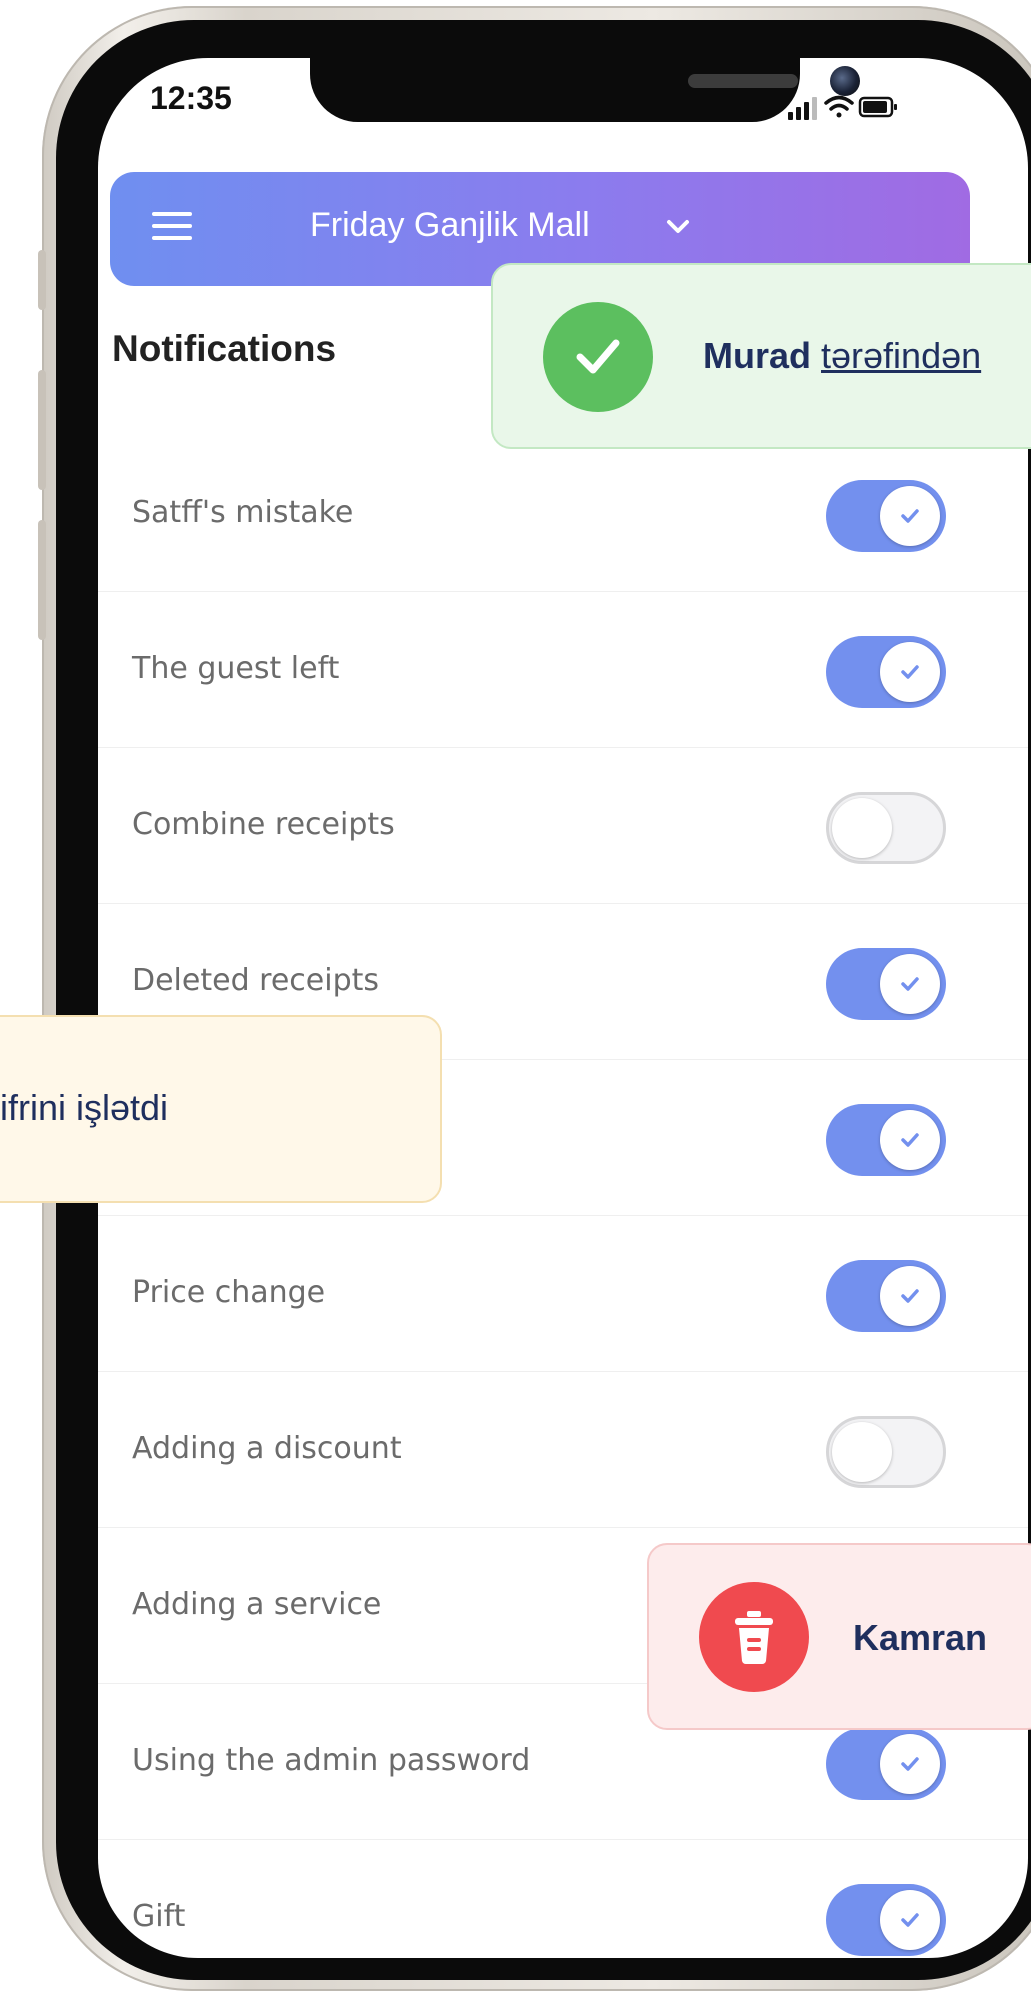 The image size is (1031, 1994). Describe the element at coordinates (256, 980) in the screenshot. I see `settings-row-label: Deleted receipts` at that location.